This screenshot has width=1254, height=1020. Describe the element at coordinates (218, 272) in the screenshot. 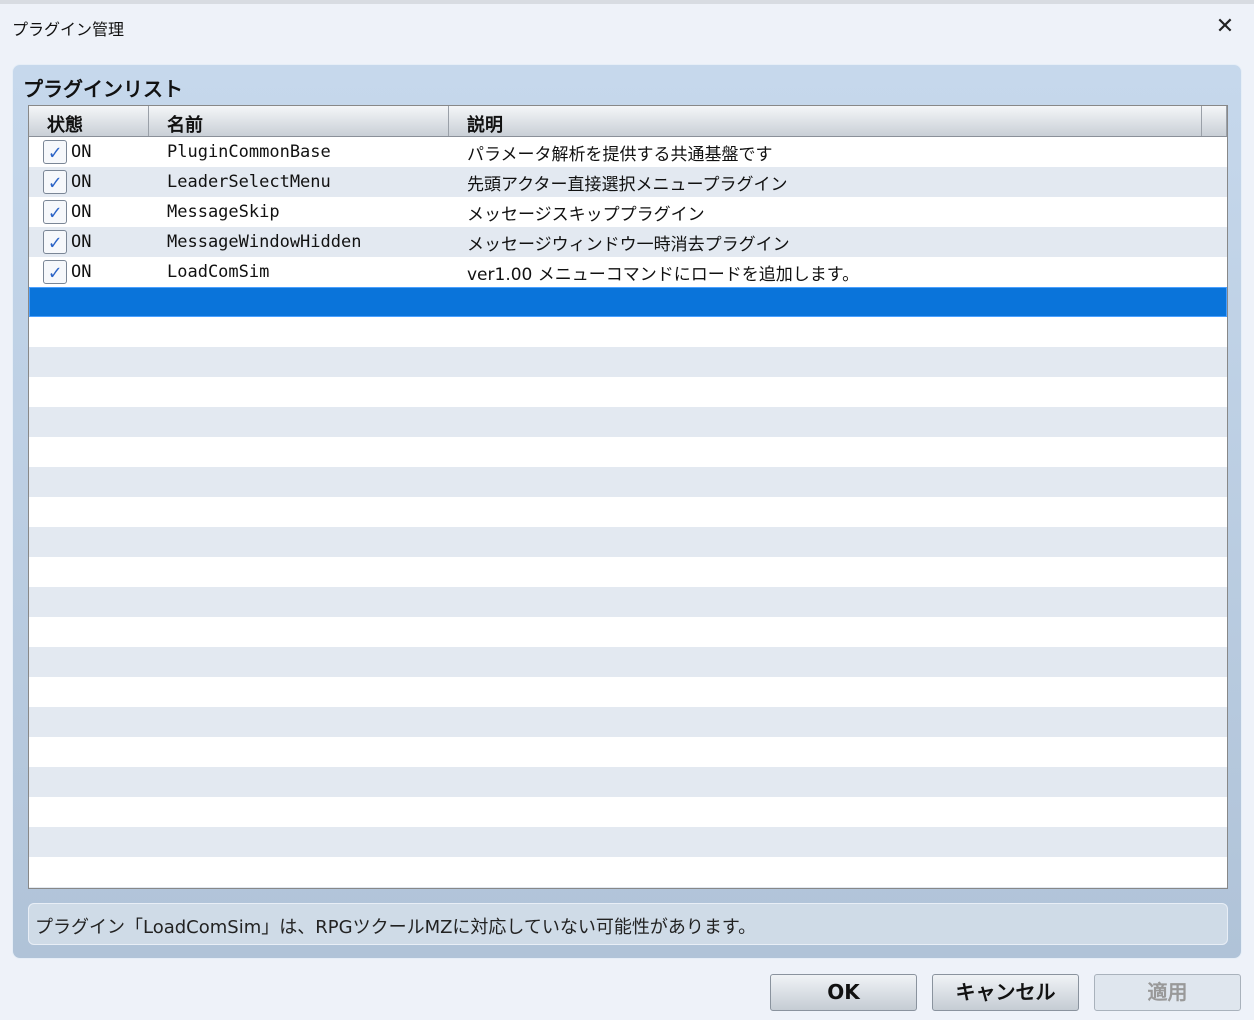

I see `plugin-name: LoadComSim` at that location.